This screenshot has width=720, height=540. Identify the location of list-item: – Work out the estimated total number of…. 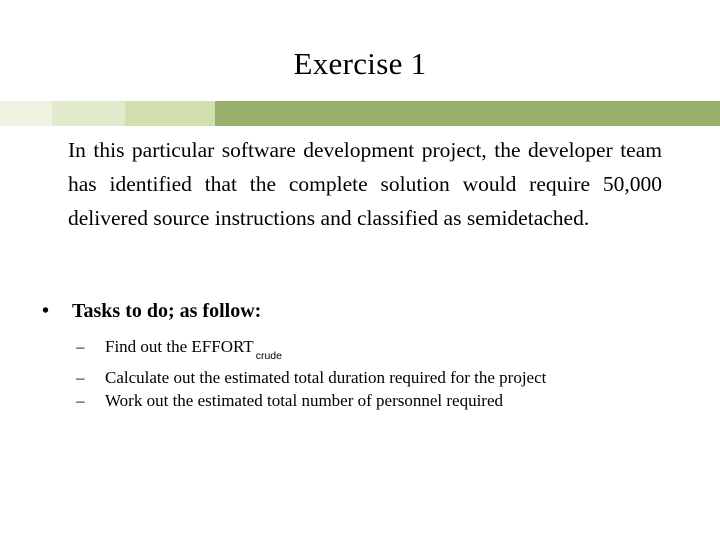
(360, 401).